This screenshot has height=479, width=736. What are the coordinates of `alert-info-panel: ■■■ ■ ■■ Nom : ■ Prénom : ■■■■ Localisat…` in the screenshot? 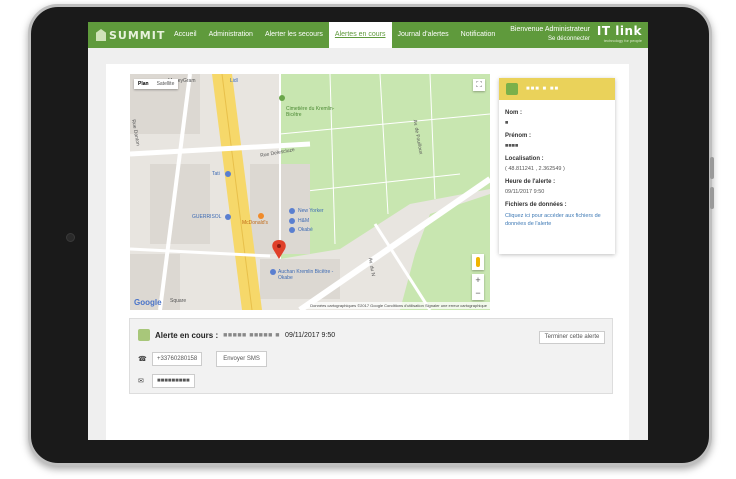 It's located at (557, 166).